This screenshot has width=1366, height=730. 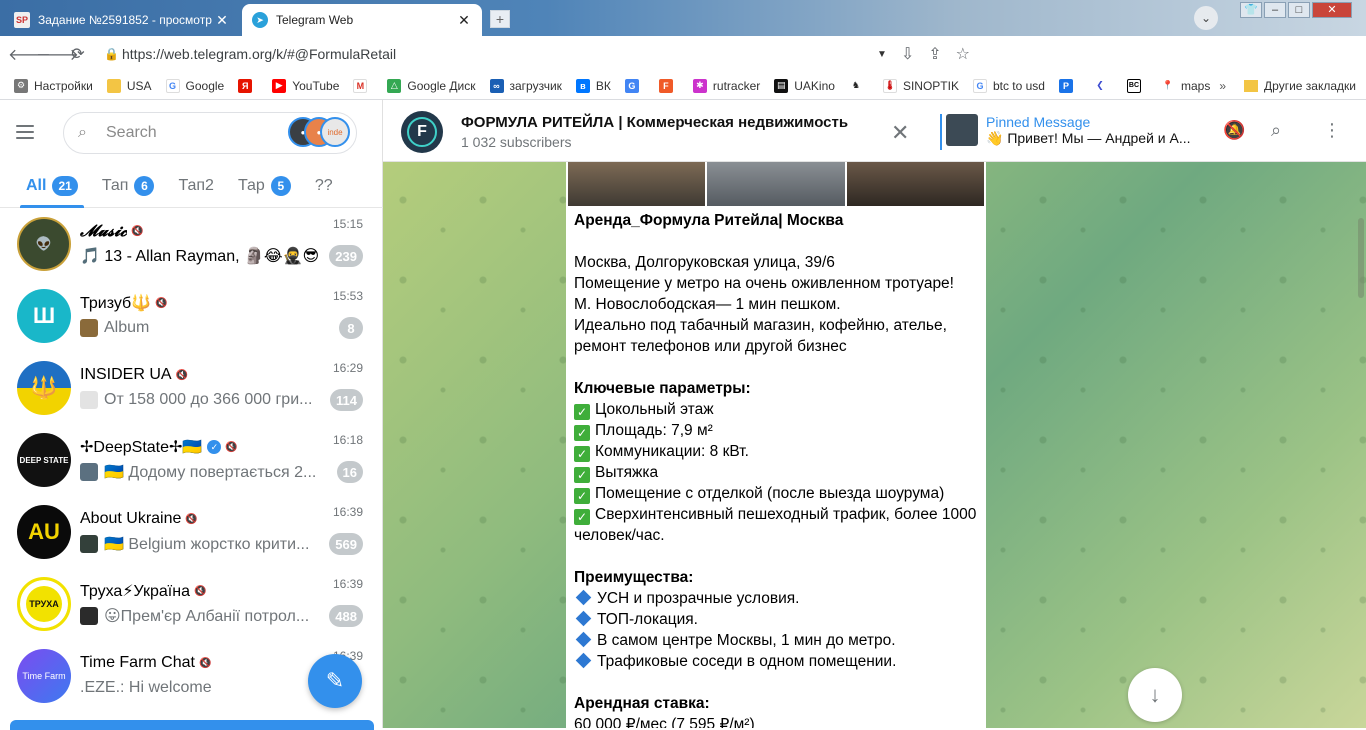 I want to click on new-tab-button: +, so click(x=500, y=19).